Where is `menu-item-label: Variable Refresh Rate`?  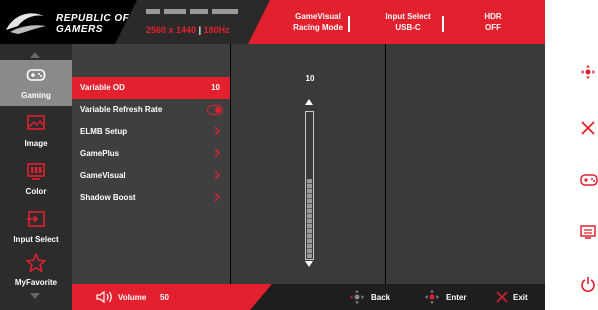
menu-item-label: Variable Refresh Rate is located at coordinates (121, 109).